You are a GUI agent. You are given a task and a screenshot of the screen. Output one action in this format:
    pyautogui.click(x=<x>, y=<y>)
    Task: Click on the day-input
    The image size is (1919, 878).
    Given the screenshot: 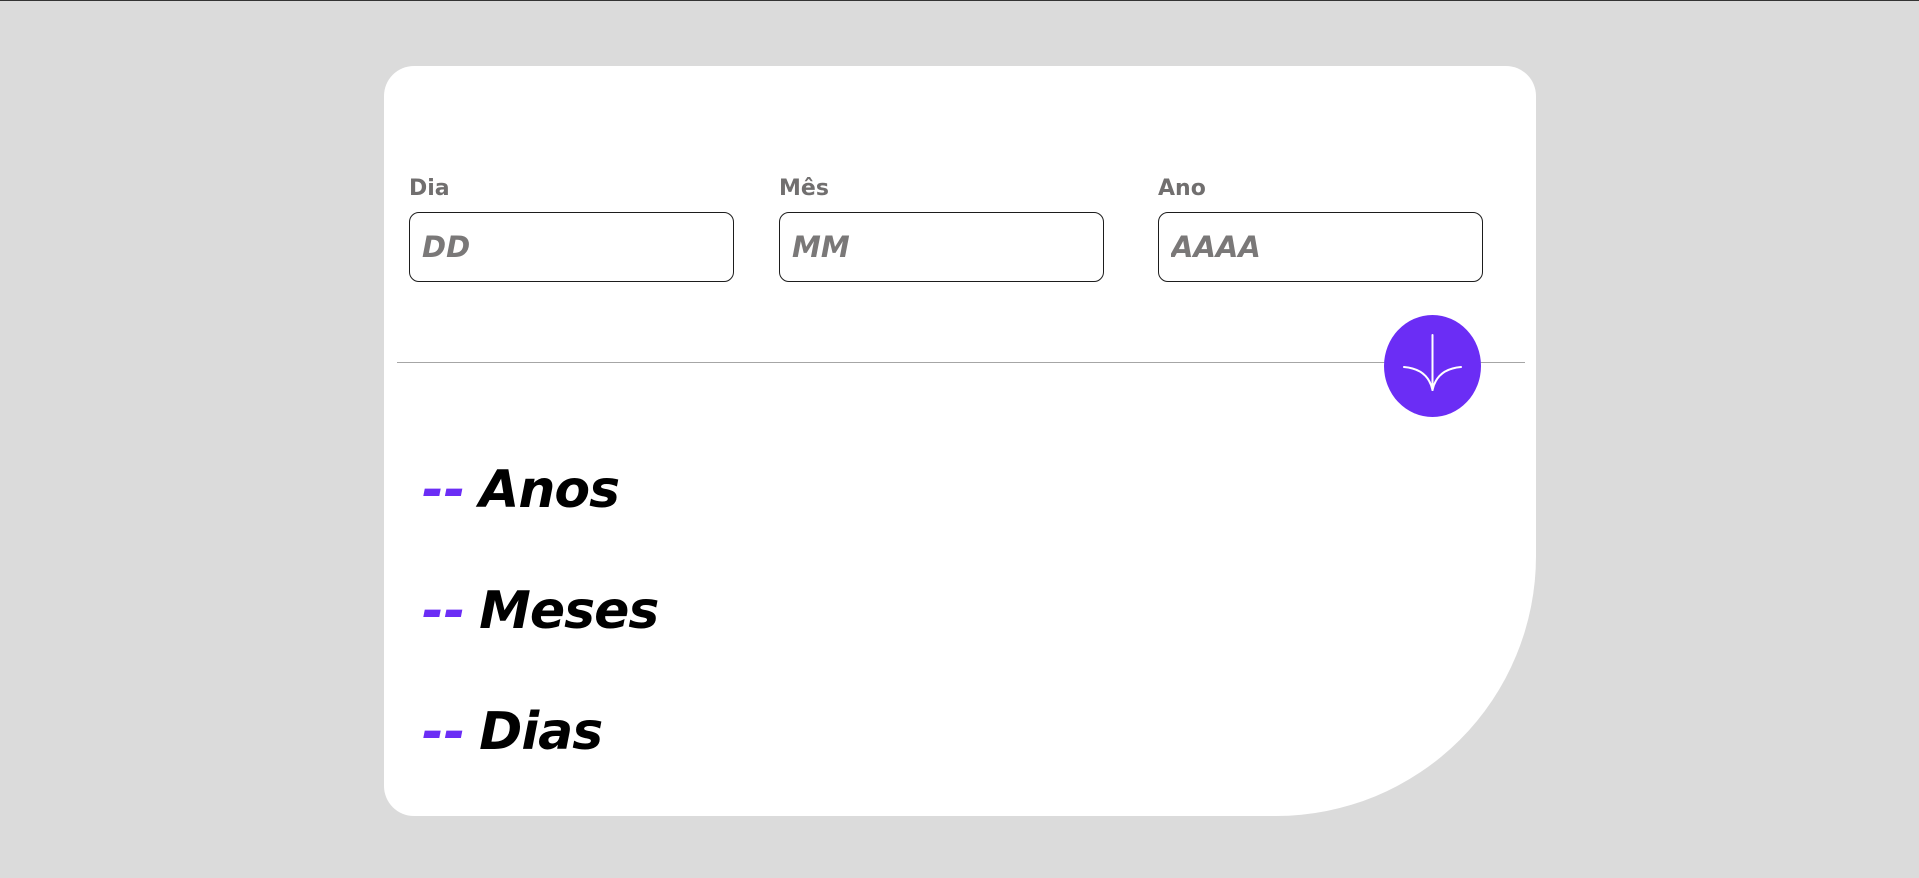 What is the action you would take?
    pyautogui.click(x=571, y=247)
    